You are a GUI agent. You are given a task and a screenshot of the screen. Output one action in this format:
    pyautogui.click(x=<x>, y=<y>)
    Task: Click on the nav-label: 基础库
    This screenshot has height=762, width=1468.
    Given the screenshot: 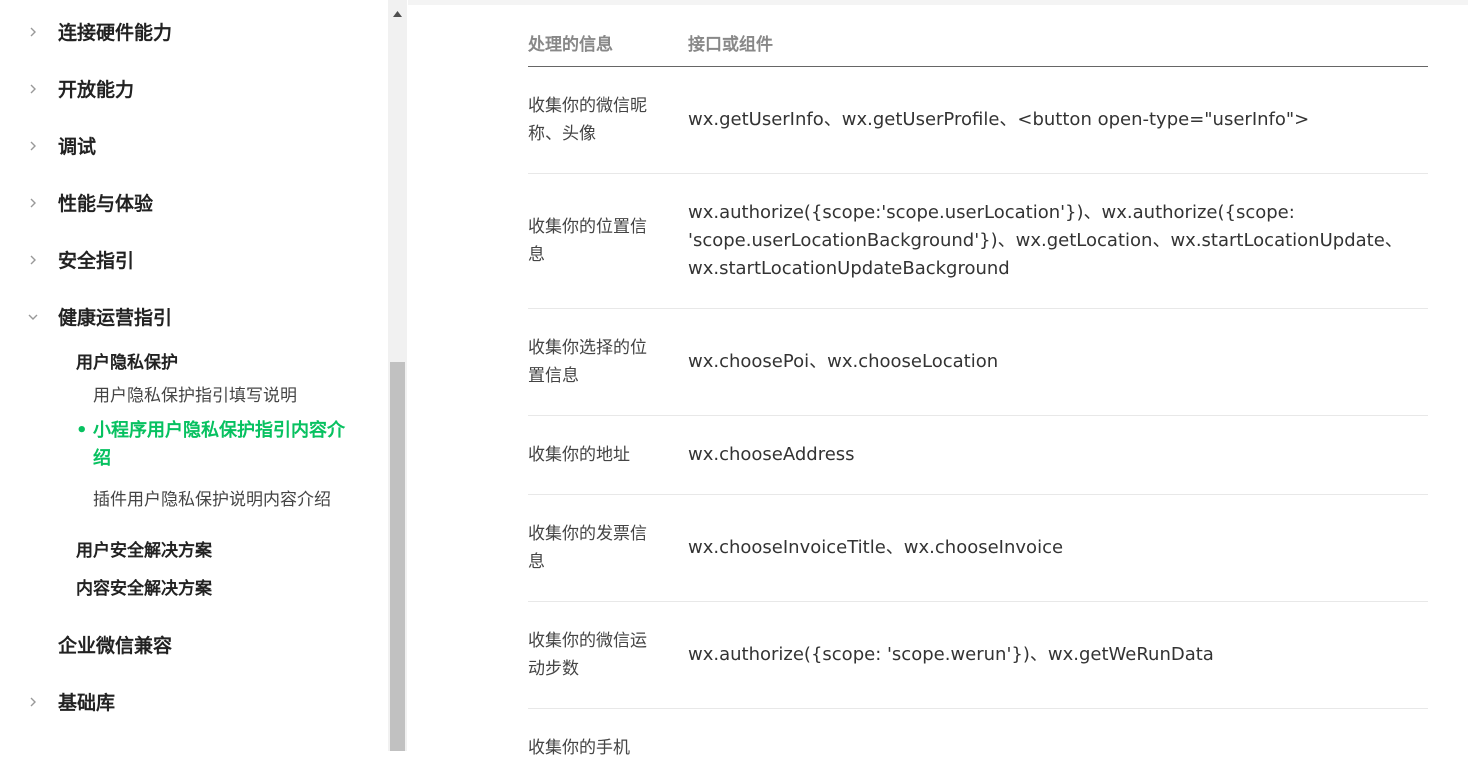 What is the action you would take?
    pyautogui.click(x=87, y=703)
    